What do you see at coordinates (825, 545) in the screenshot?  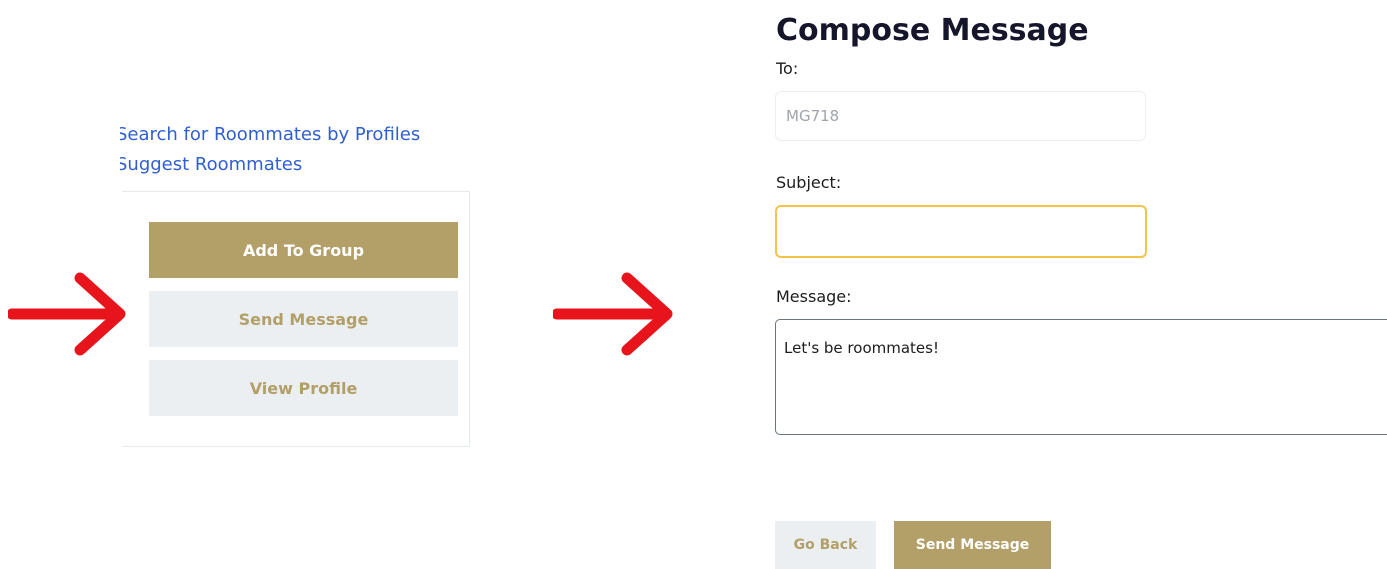 I see `go-back-button: Go Back` at bounding box center [825, 545].